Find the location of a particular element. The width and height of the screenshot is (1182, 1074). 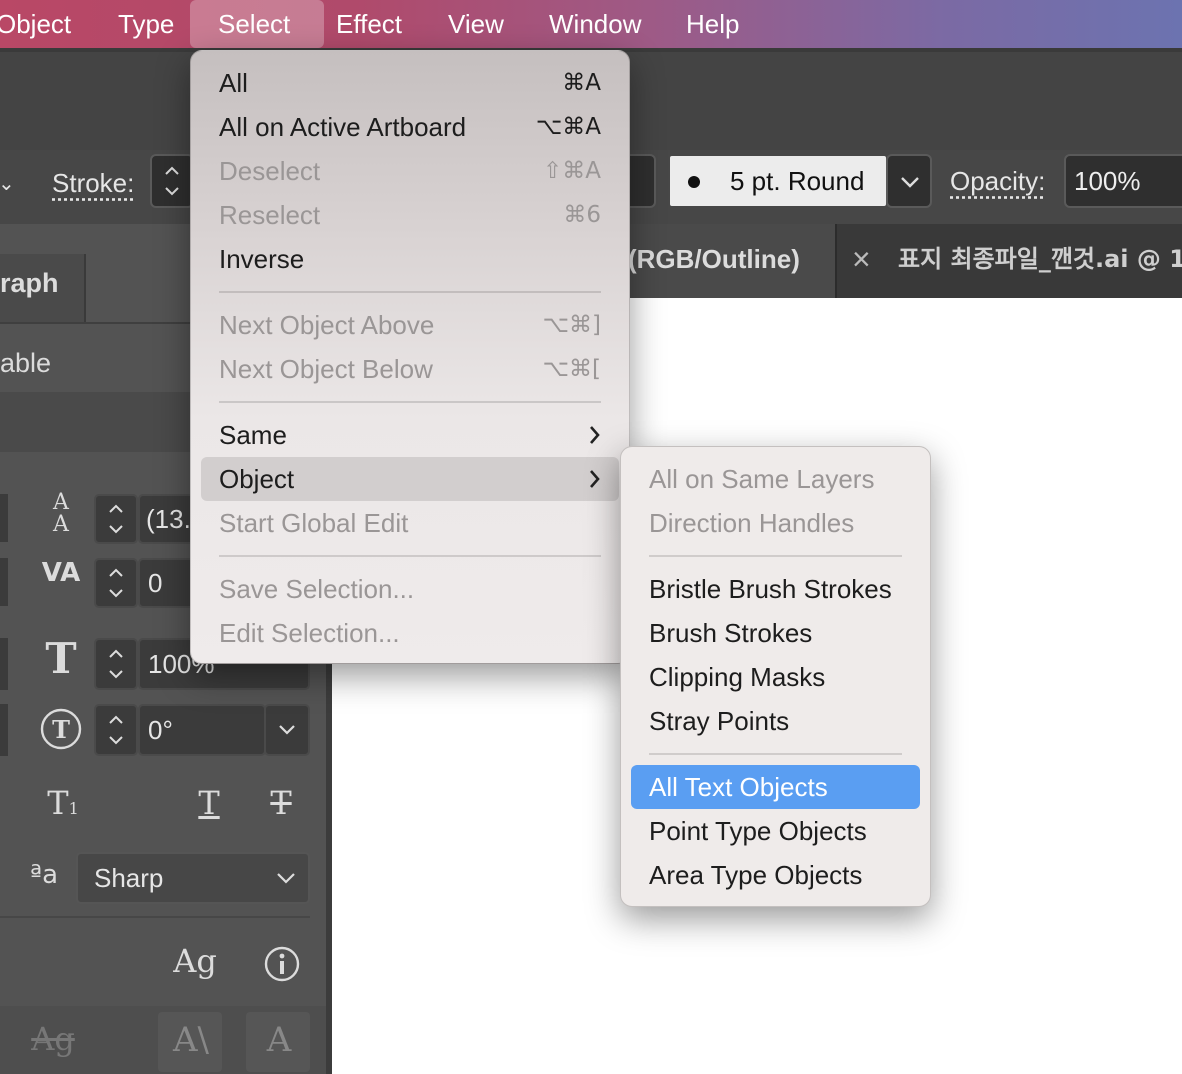

menu-view: View is located at coordinates (476, 24).